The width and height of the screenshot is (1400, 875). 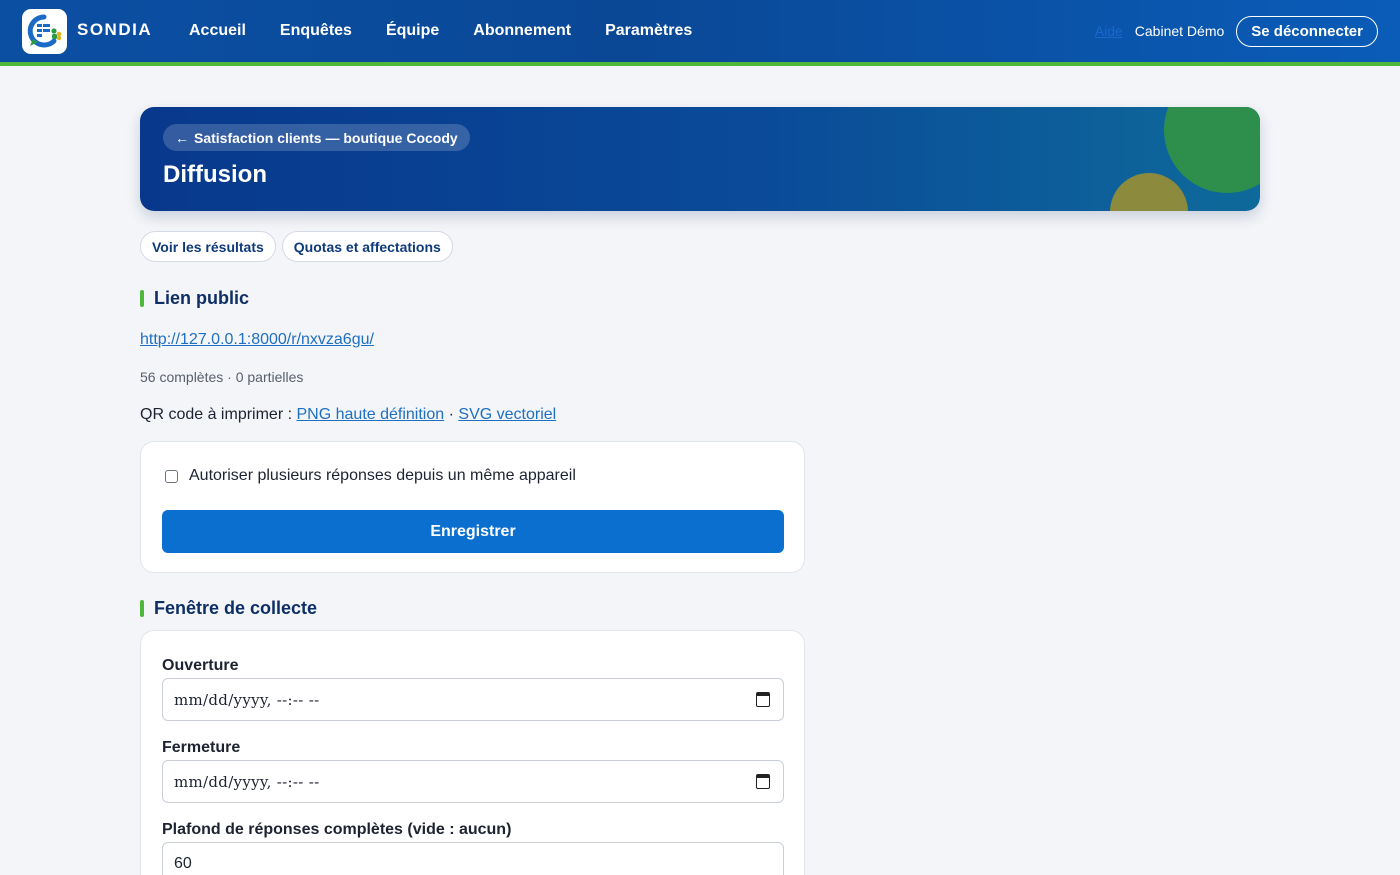 I want to click on brand-name: SONDIA, so click(x=114, y=30).